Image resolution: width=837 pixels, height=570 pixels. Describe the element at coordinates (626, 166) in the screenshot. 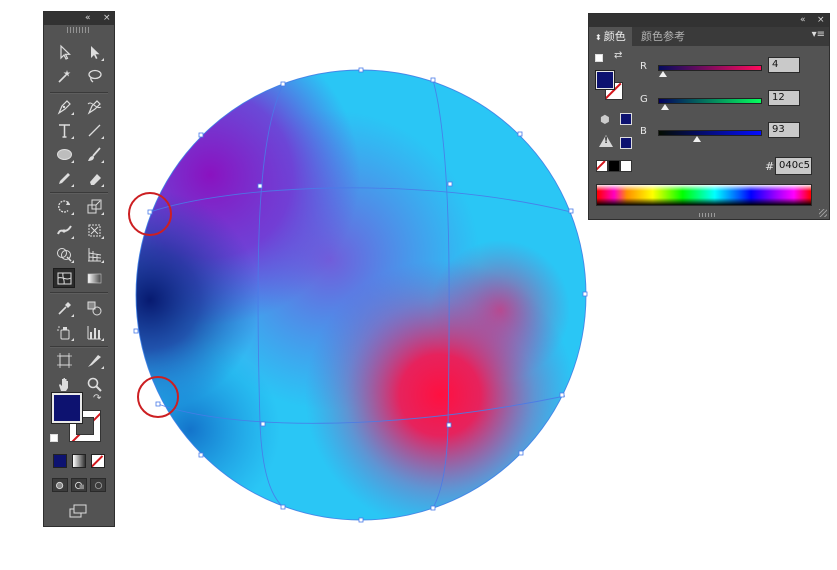

I see `white-swatch` at that location.